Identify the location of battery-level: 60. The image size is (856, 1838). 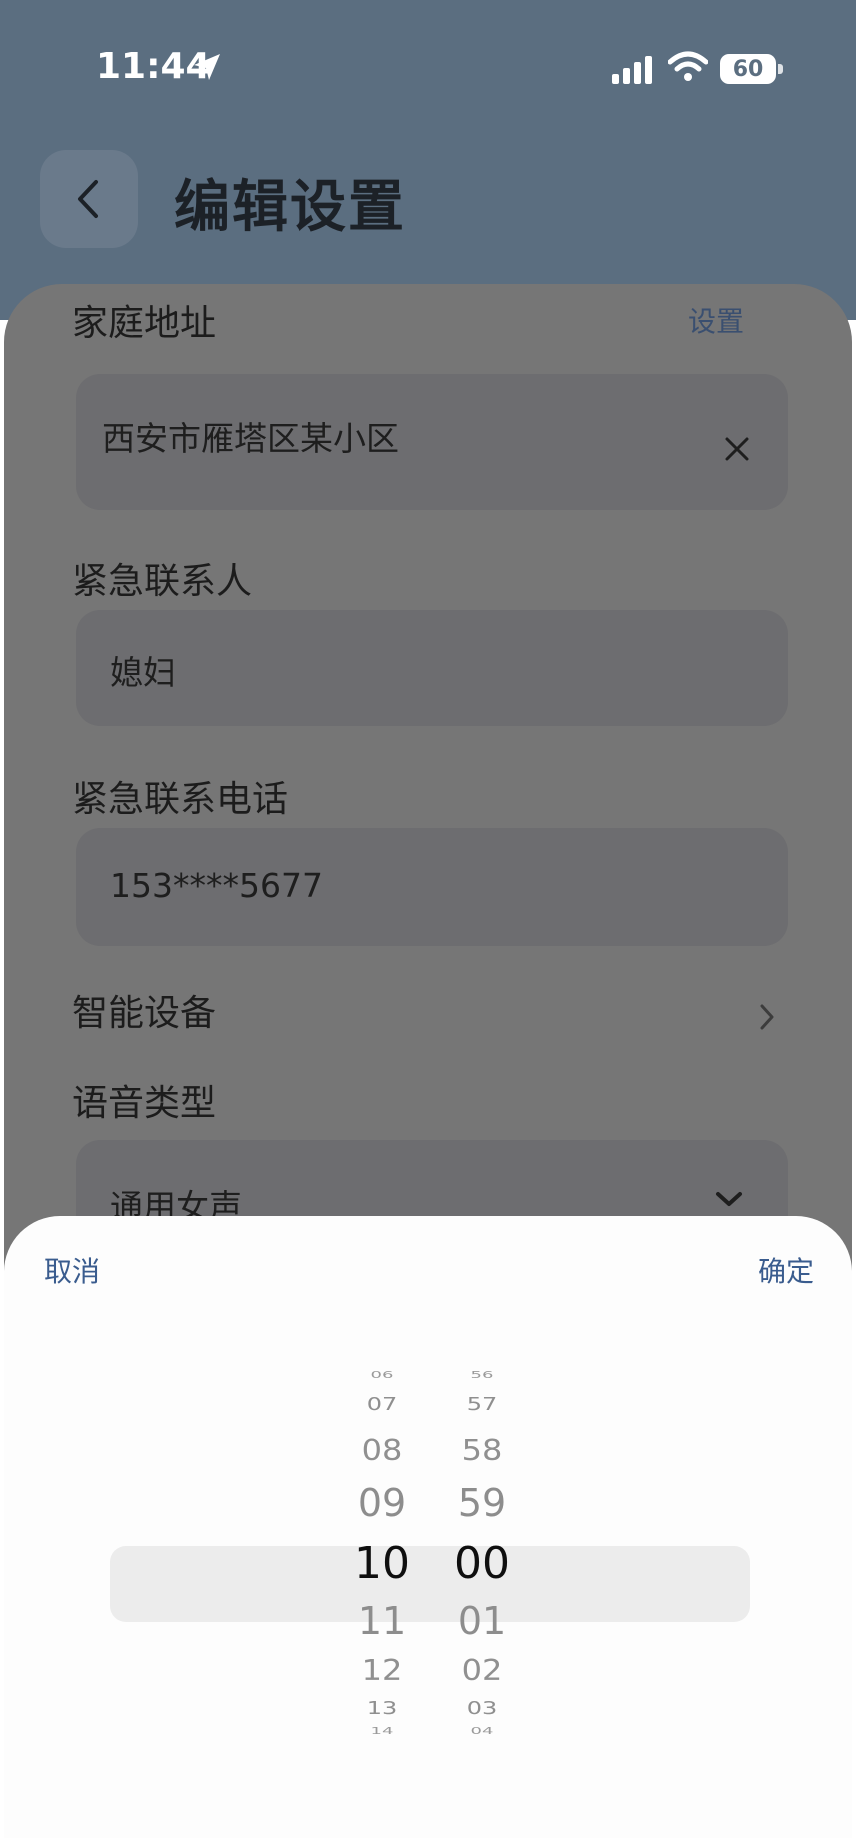
(748, 69).